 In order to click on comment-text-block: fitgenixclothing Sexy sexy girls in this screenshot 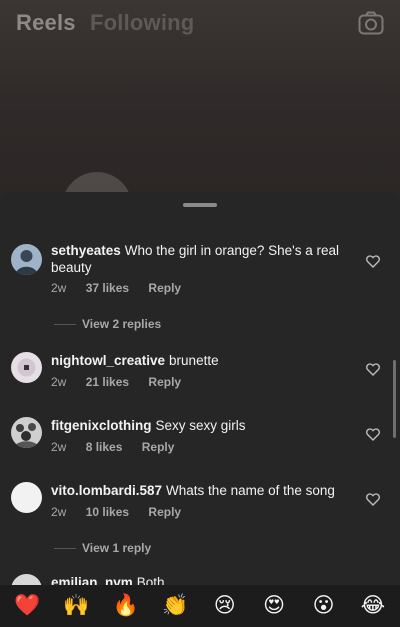, I will do `click(201, 425)`.